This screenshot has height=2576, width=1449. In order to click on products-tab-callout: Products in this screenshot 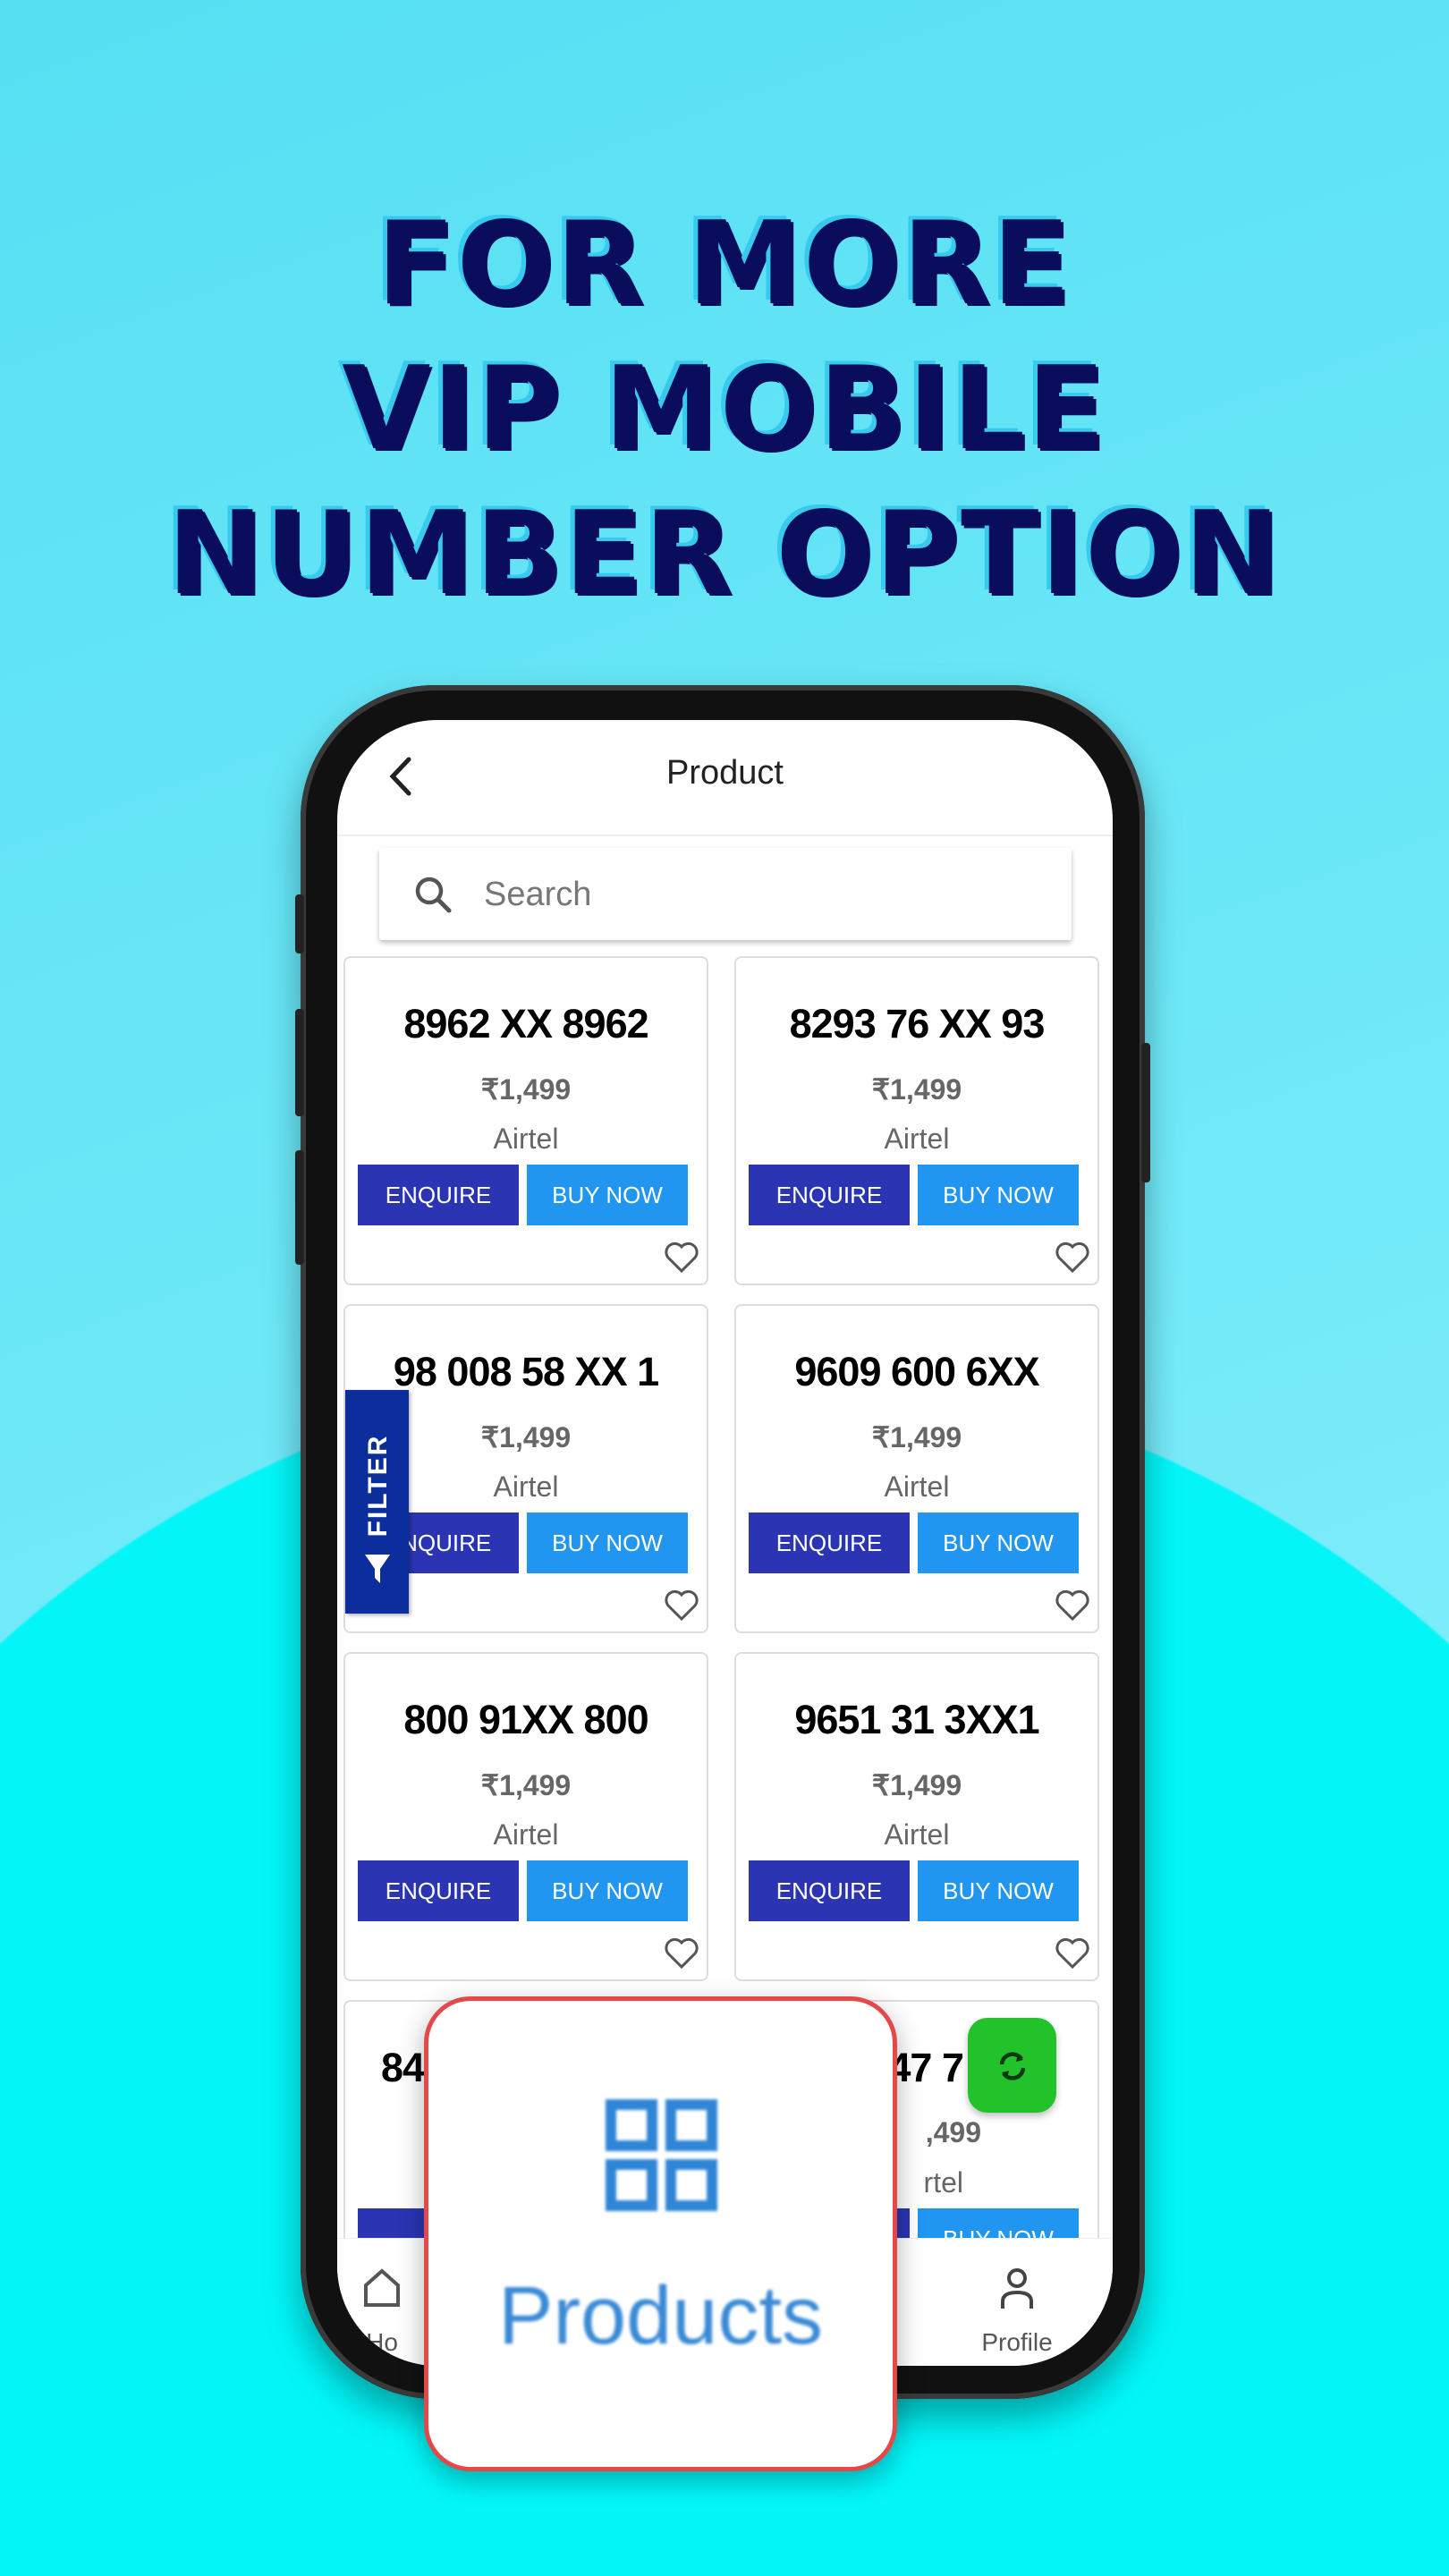, I will do `click(660, 2233)`.